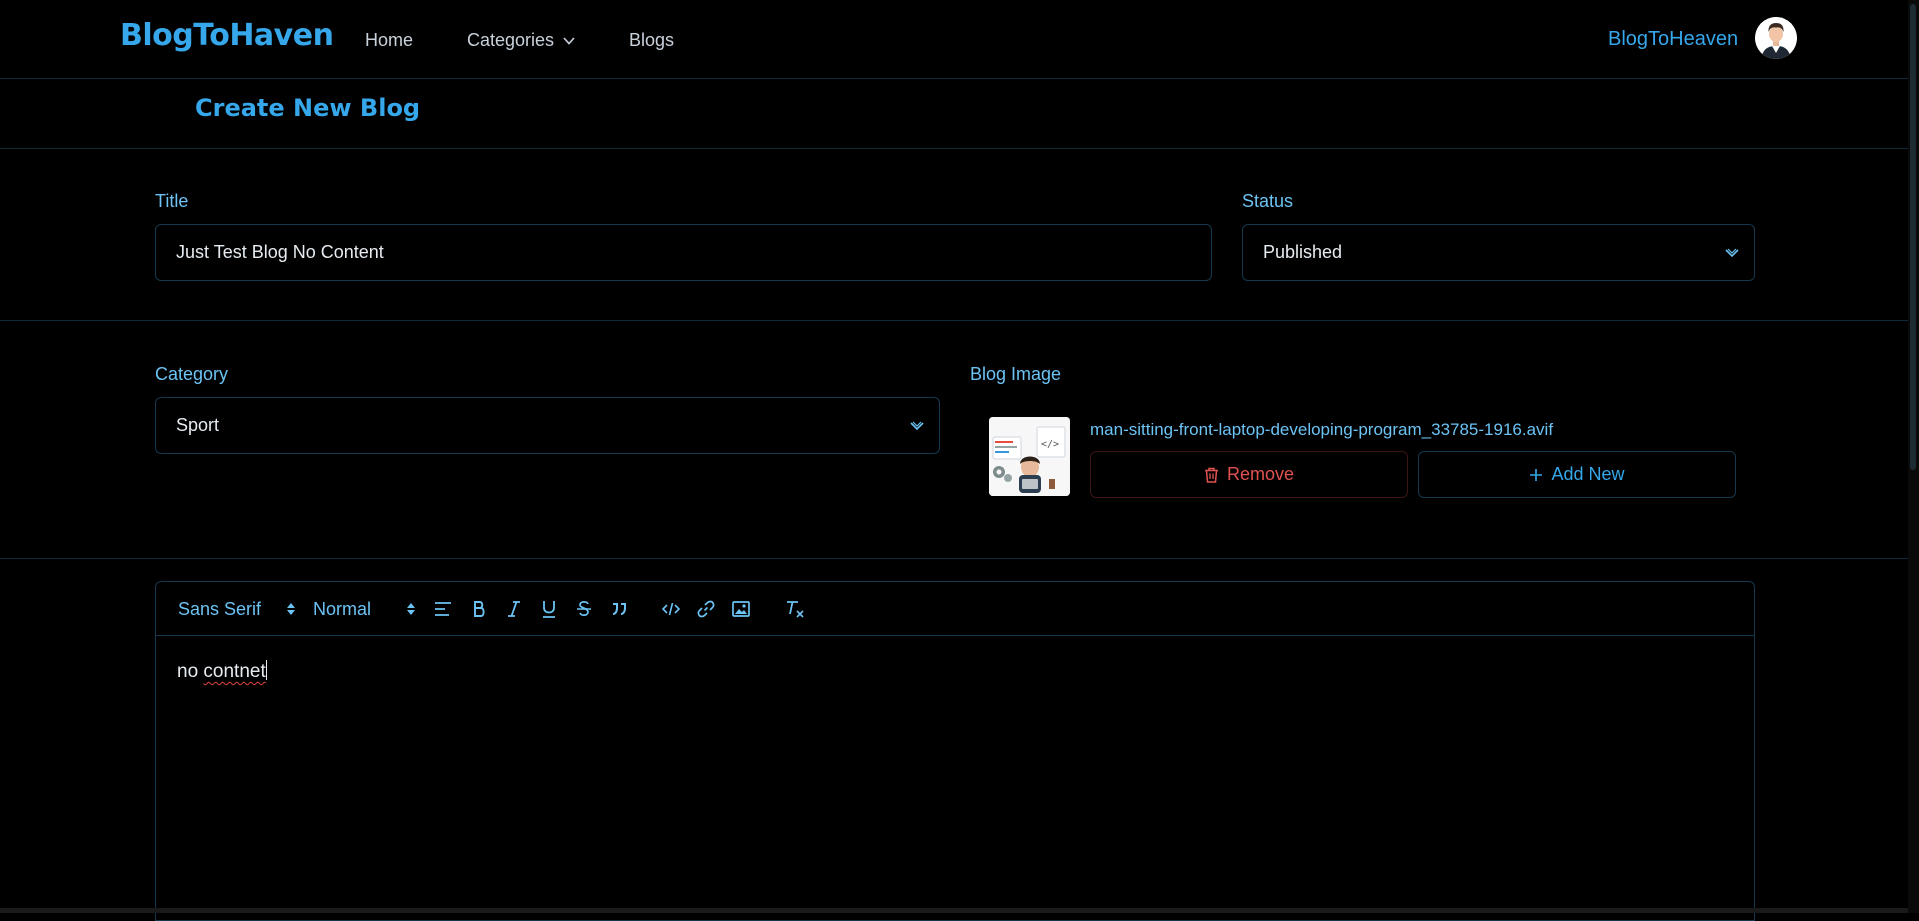 This screenshot has height=921, width=1919. What do you see at coordinates (1303, 252) in the screenshot?
I see `status-select-value: Published` at bounding box center [1303, 252].